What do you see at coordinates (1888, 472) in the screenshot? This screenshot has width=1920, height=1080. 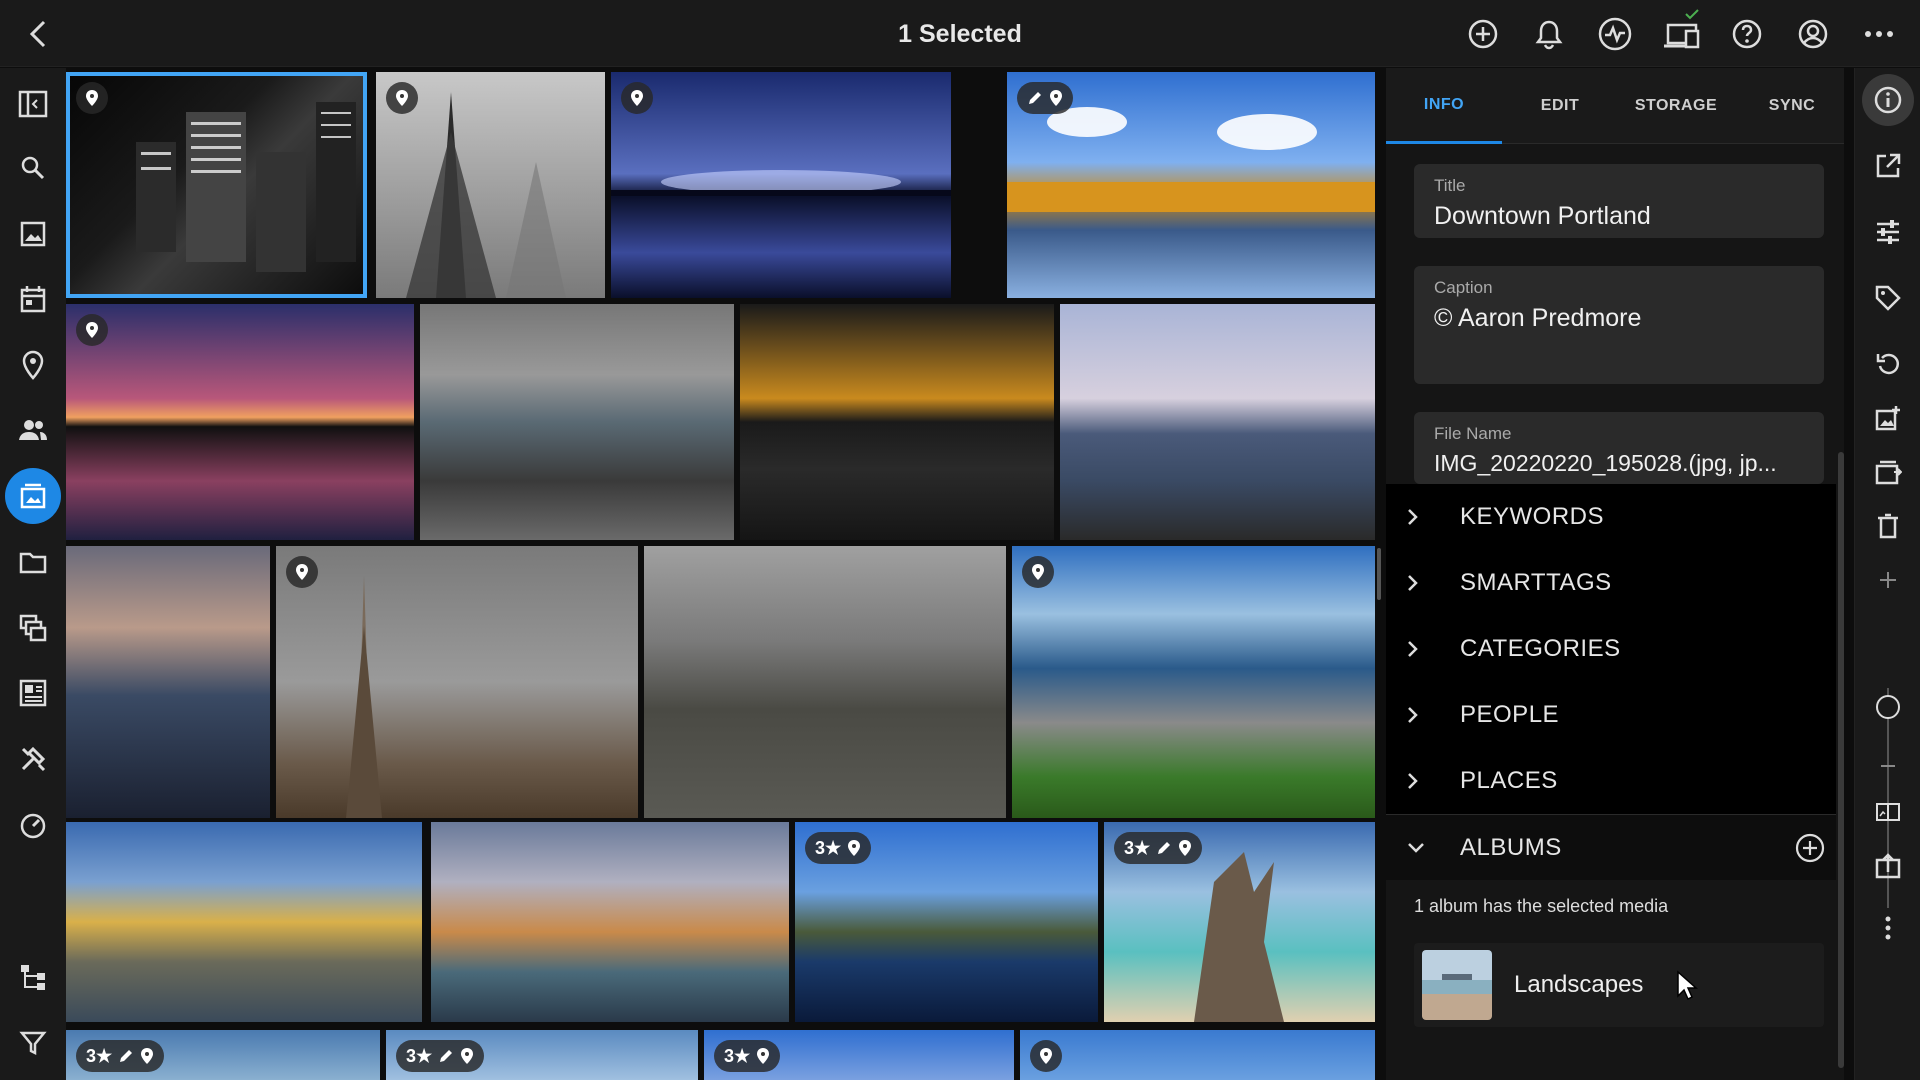 I see `move-to-album-button` at bounding box center [1888, 472].